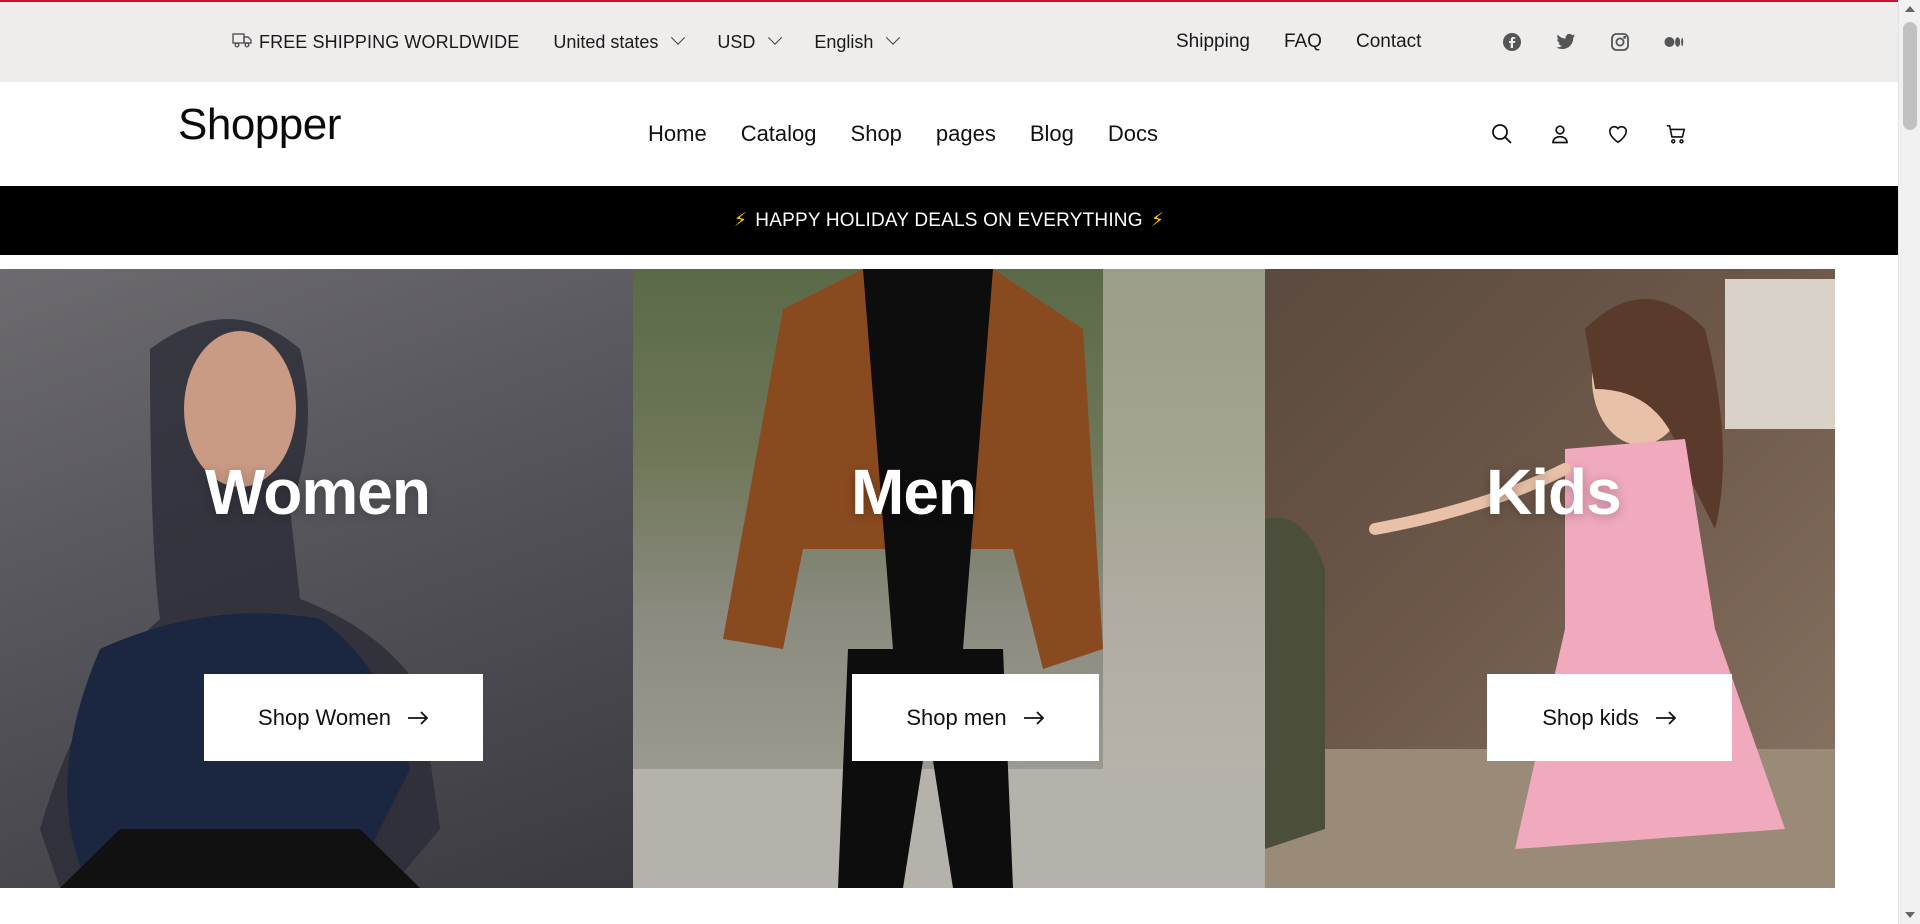 The image size is (1920, 924). I want to click on language-selector: English, so click(857, 41).